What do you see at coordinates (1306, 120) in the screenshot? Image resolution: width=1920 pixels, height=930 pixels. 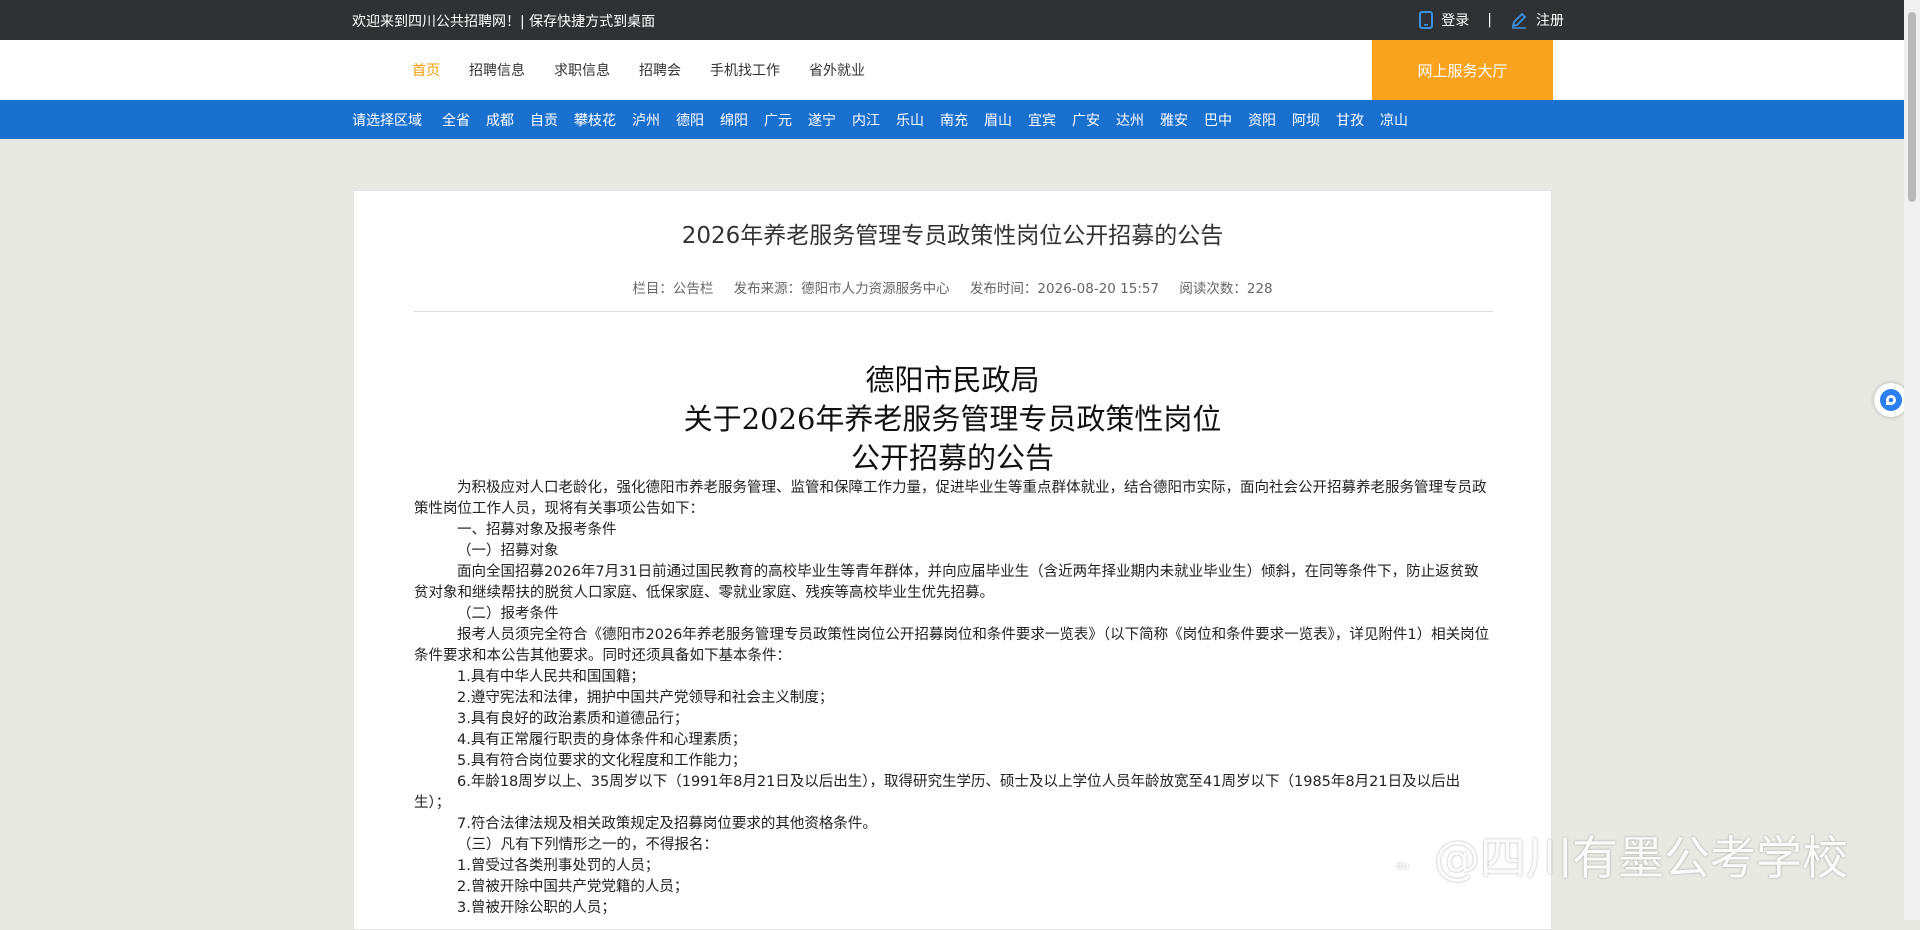 I see `region-item: 阿坝` at bounding box center [1306, 120].